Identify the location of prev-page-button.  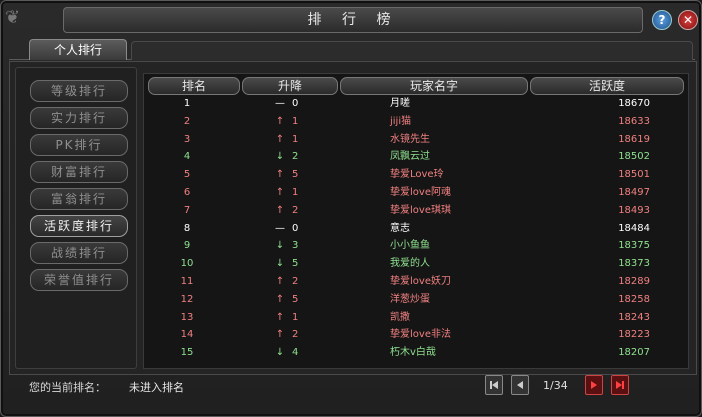
(520, 385).